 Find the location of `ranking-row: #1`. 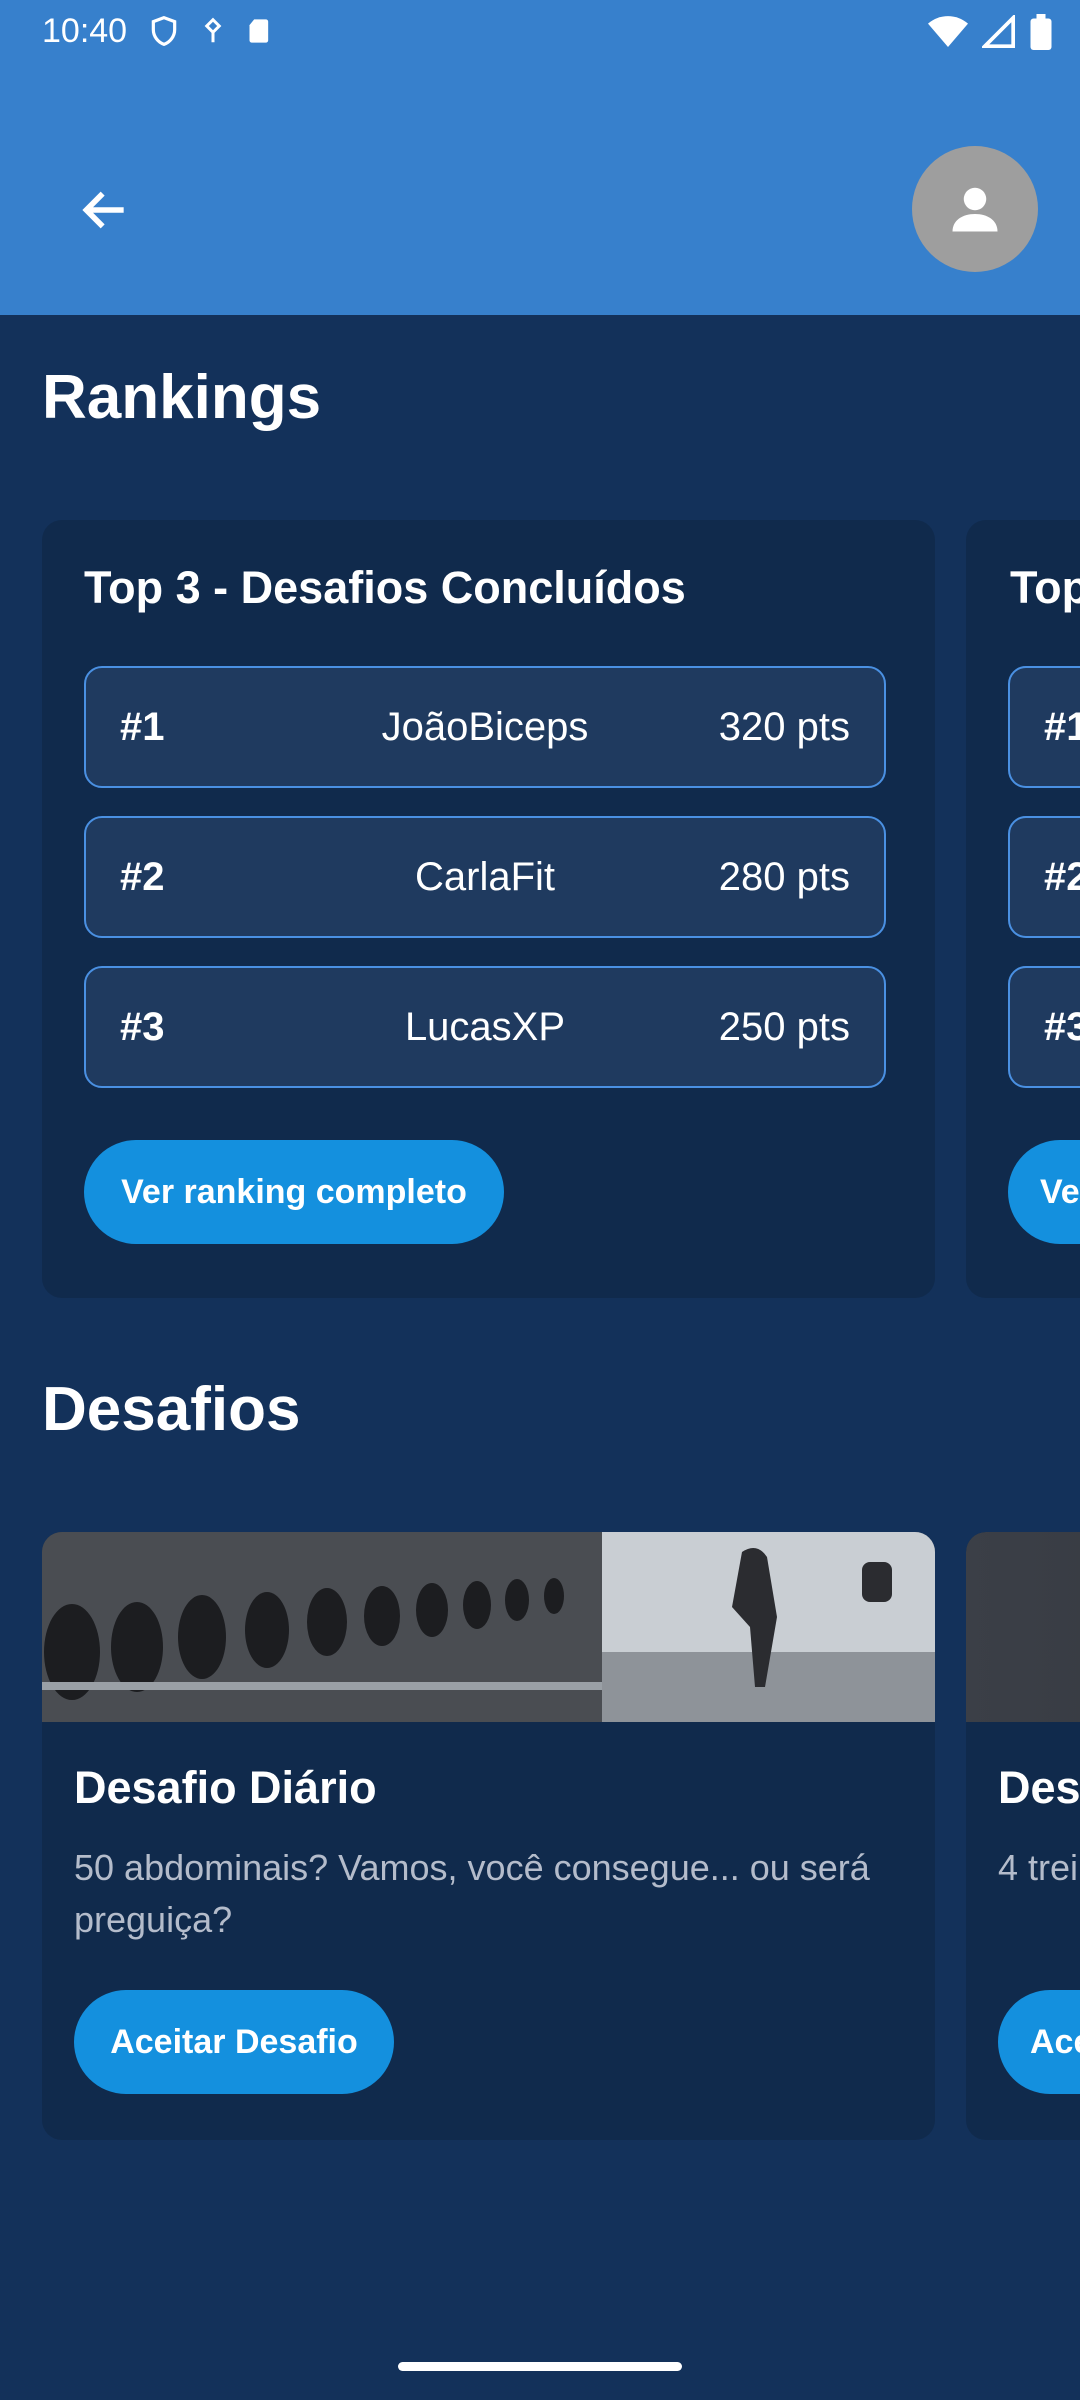

ranking-row: #1 is located at coordinates (1044, 727).